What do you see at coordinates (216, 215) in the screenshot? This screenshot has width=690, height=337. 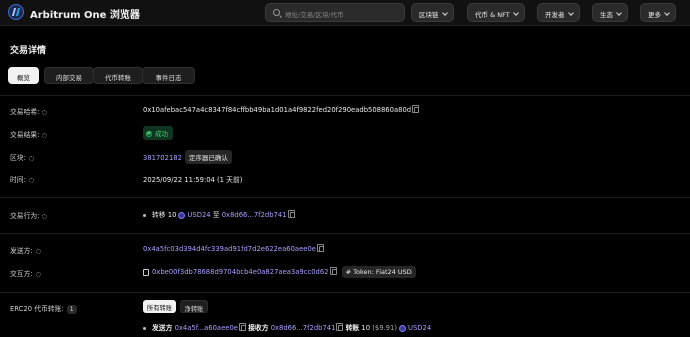 I see `action-to-word: 至` at bounding box center [216, 215].